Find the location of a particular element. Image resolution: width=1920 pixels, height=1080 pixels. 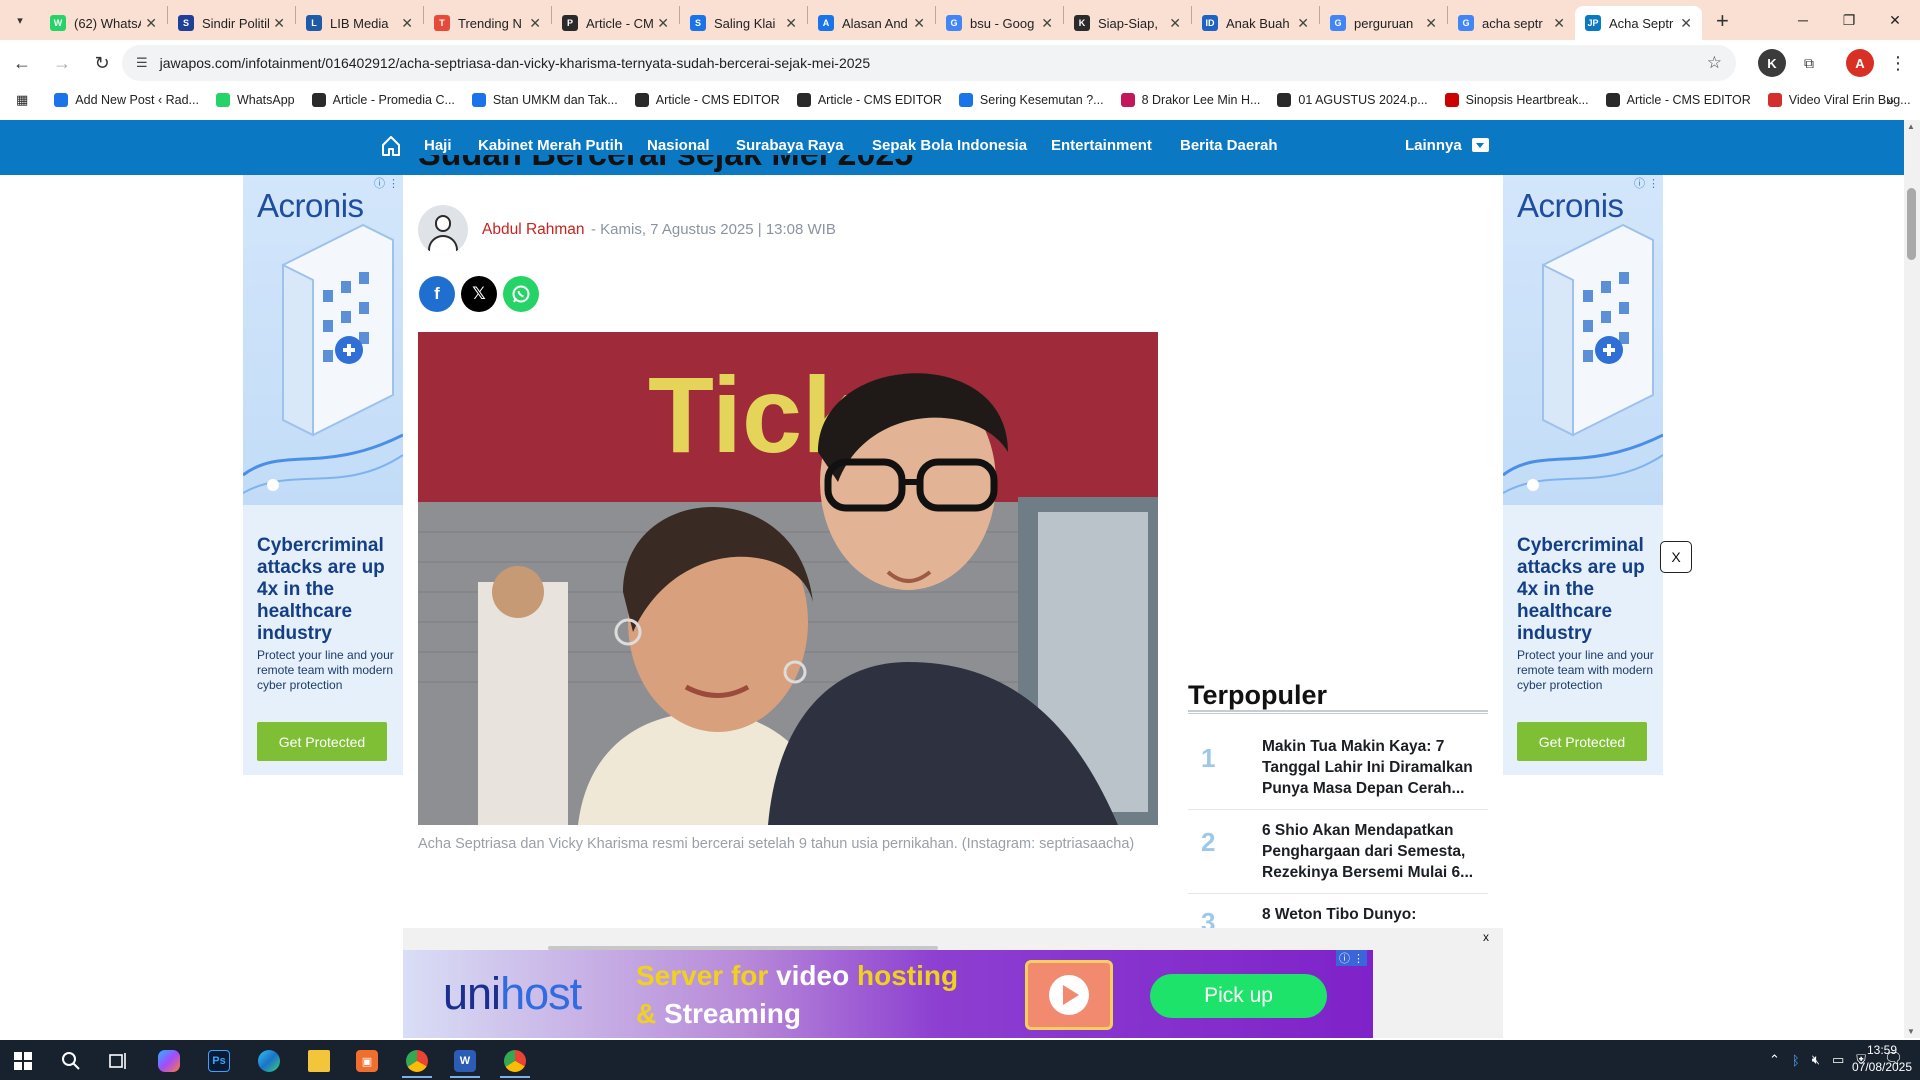

bookmarks-overflow-icon: » is located at coordinates (1890, 100).